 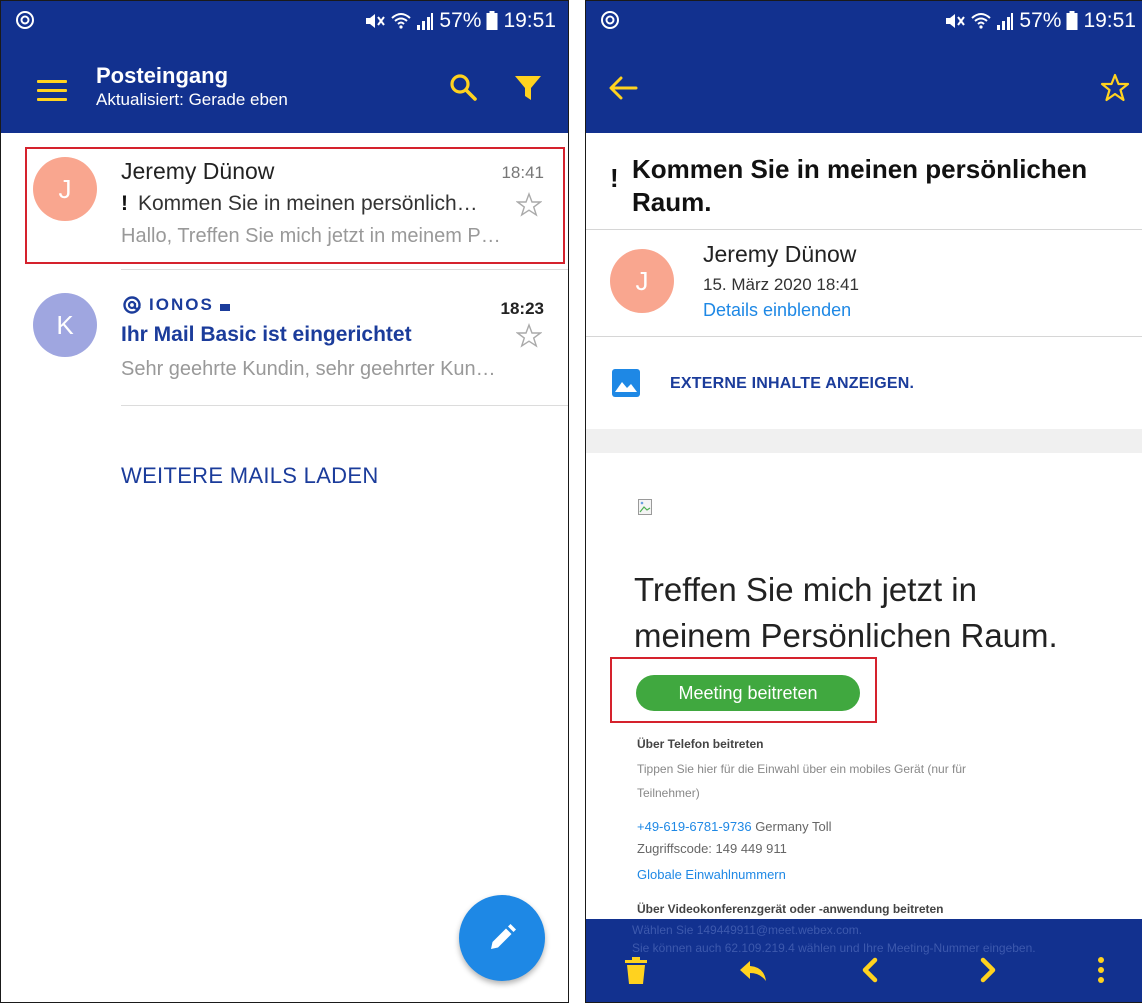 What do you see at coordinates (711, 874) in the screenshot?
I see `global-numbers-link: Globale Einwahlnummern` at bounding box center [711, 874].